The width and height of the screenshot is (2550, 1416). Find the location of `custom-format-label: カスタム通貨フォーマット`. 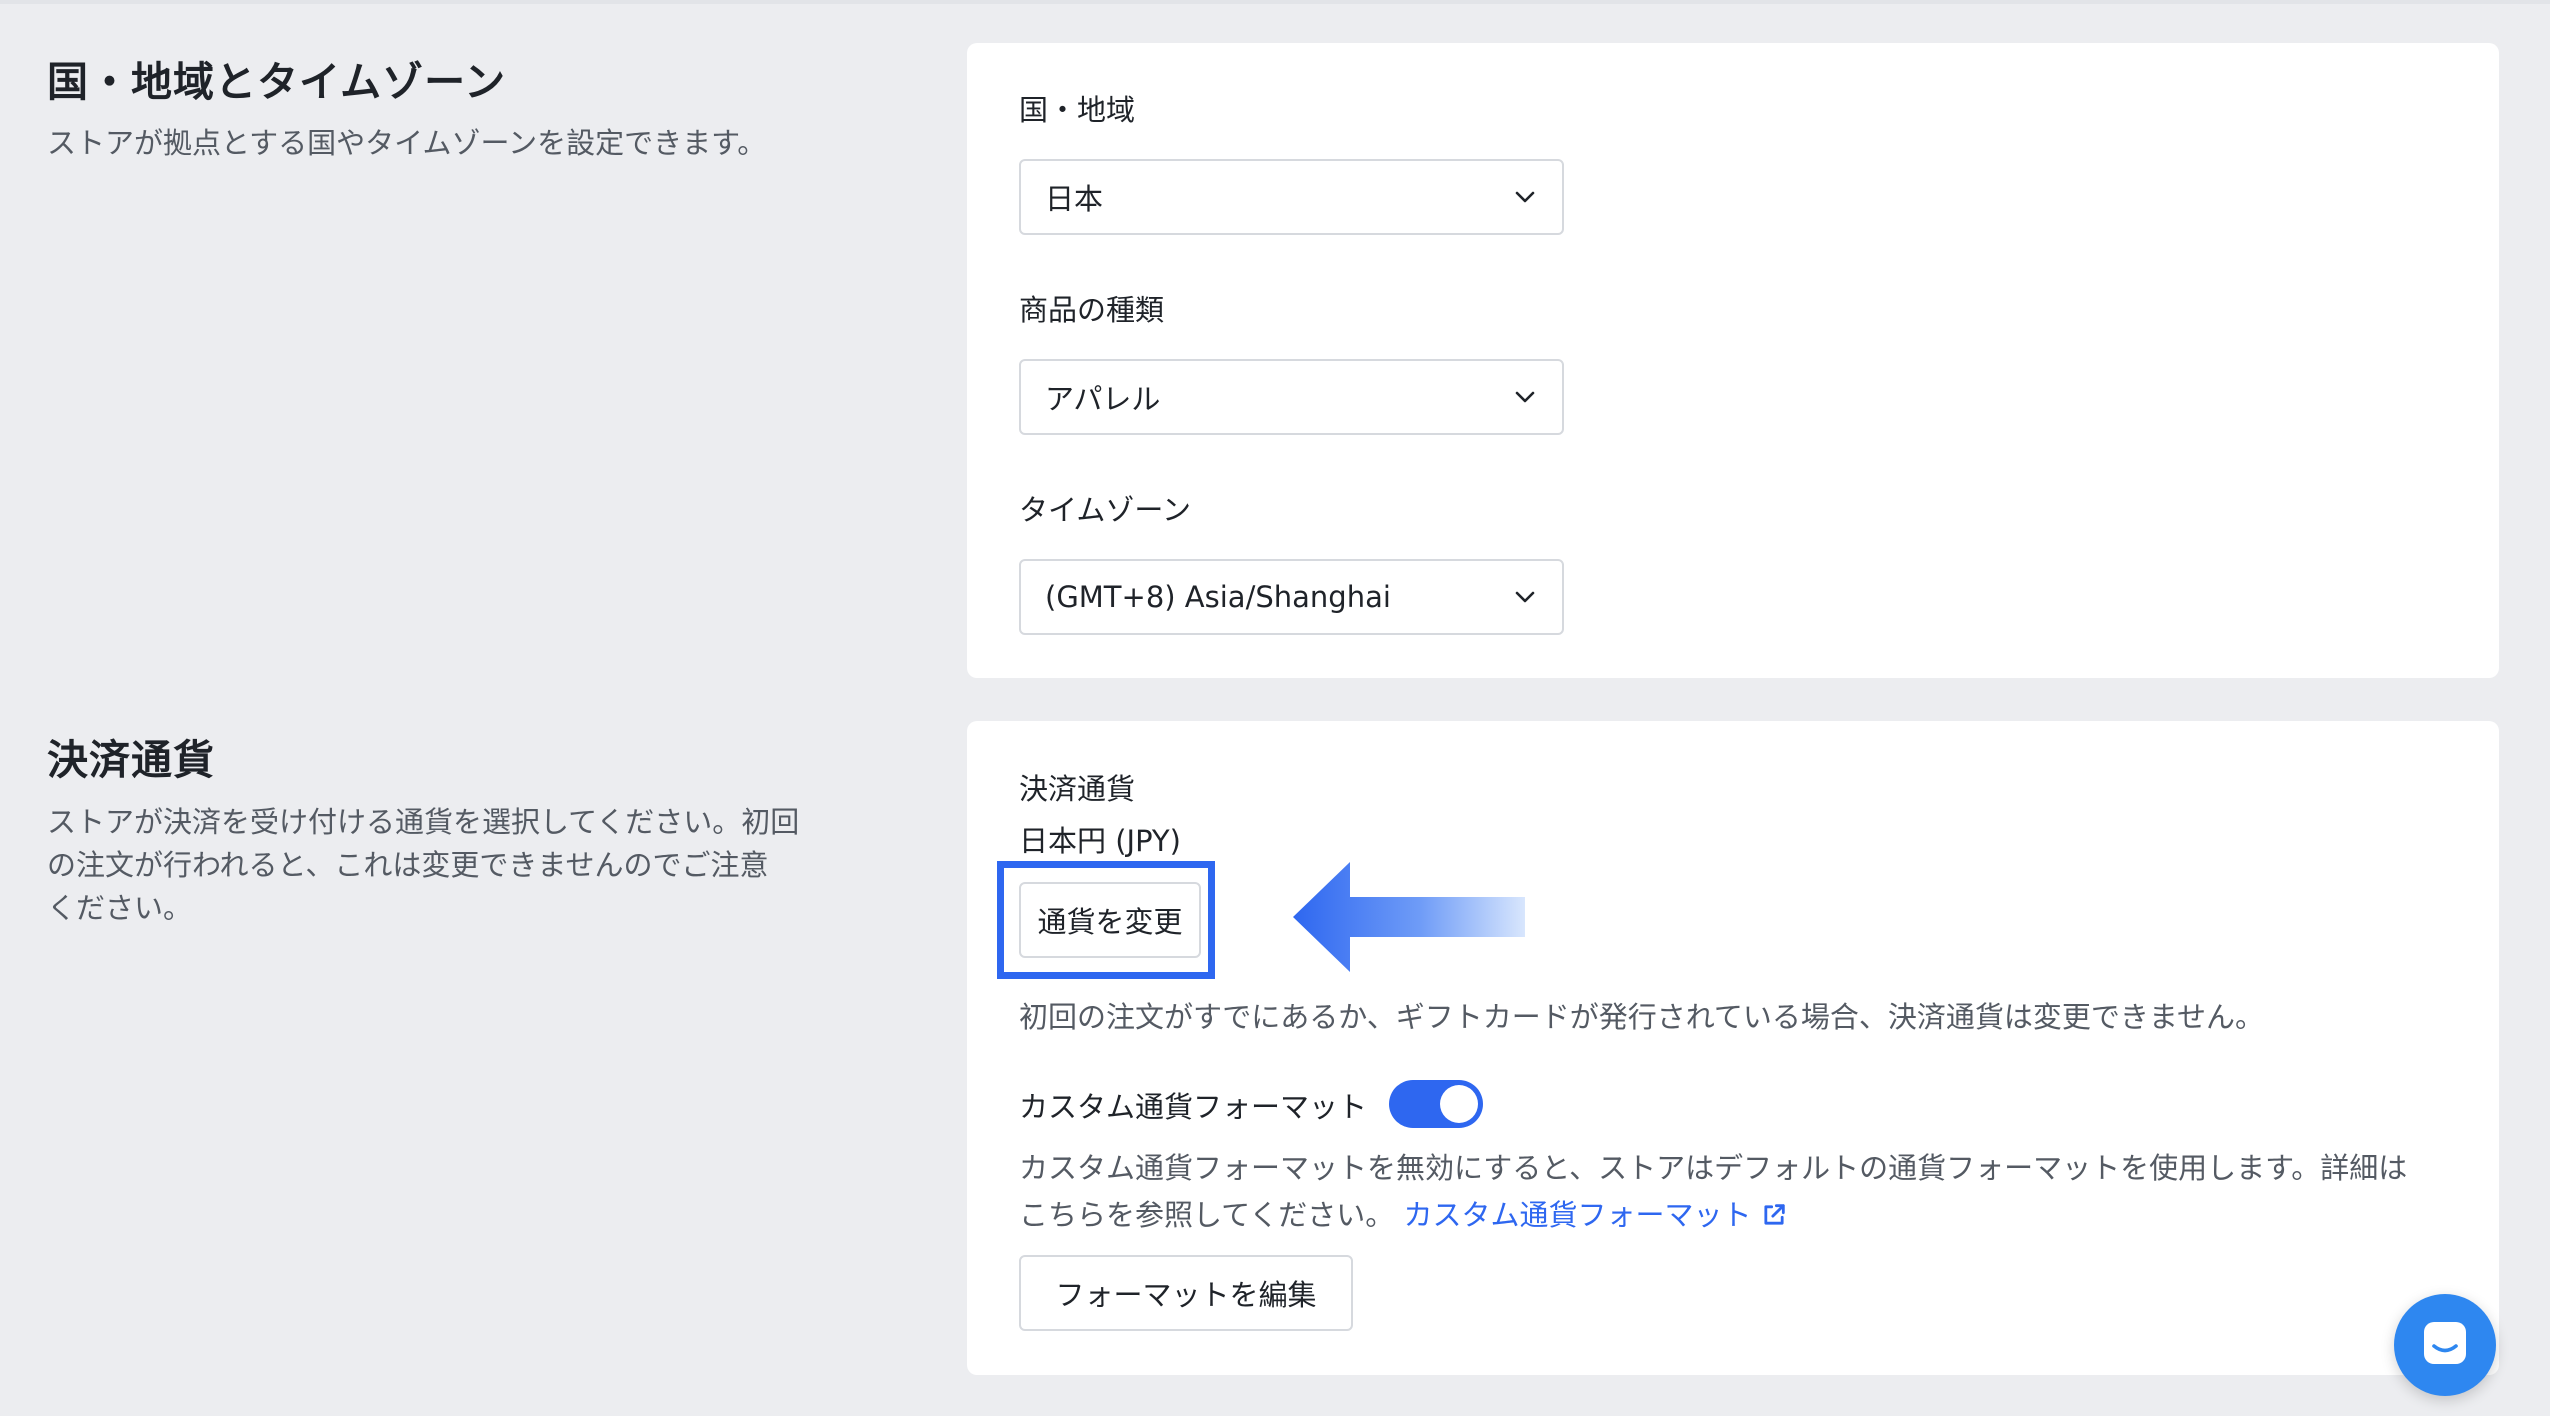

custom-format-label: カスタム通貨フォーマット is located at coordinates (1193, 1107).